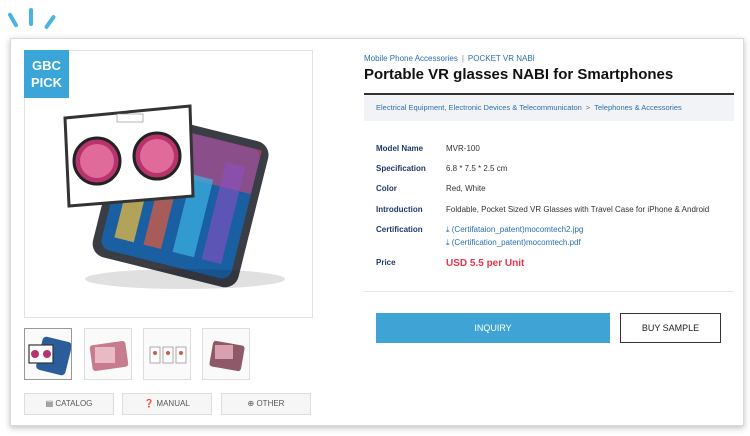 The image size is (750, 436). What do you see at coordinates (638, 107) in the screenshot?
I see `category-level-2: Telephones & Accessories` at bounding box center [638, 107].